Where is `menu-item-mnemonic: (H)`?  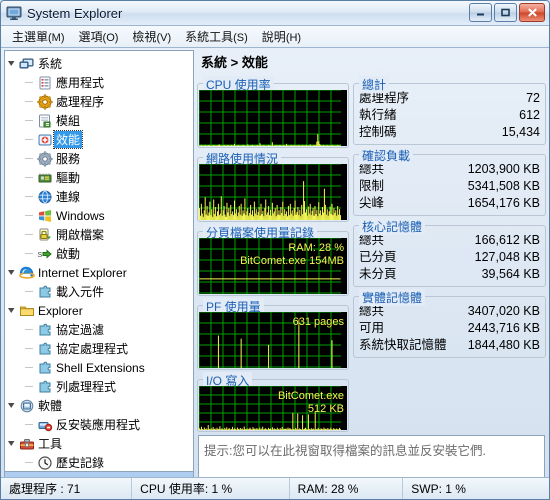
menu-item-mnemonic: (H) is located at coordinates (293, 37).